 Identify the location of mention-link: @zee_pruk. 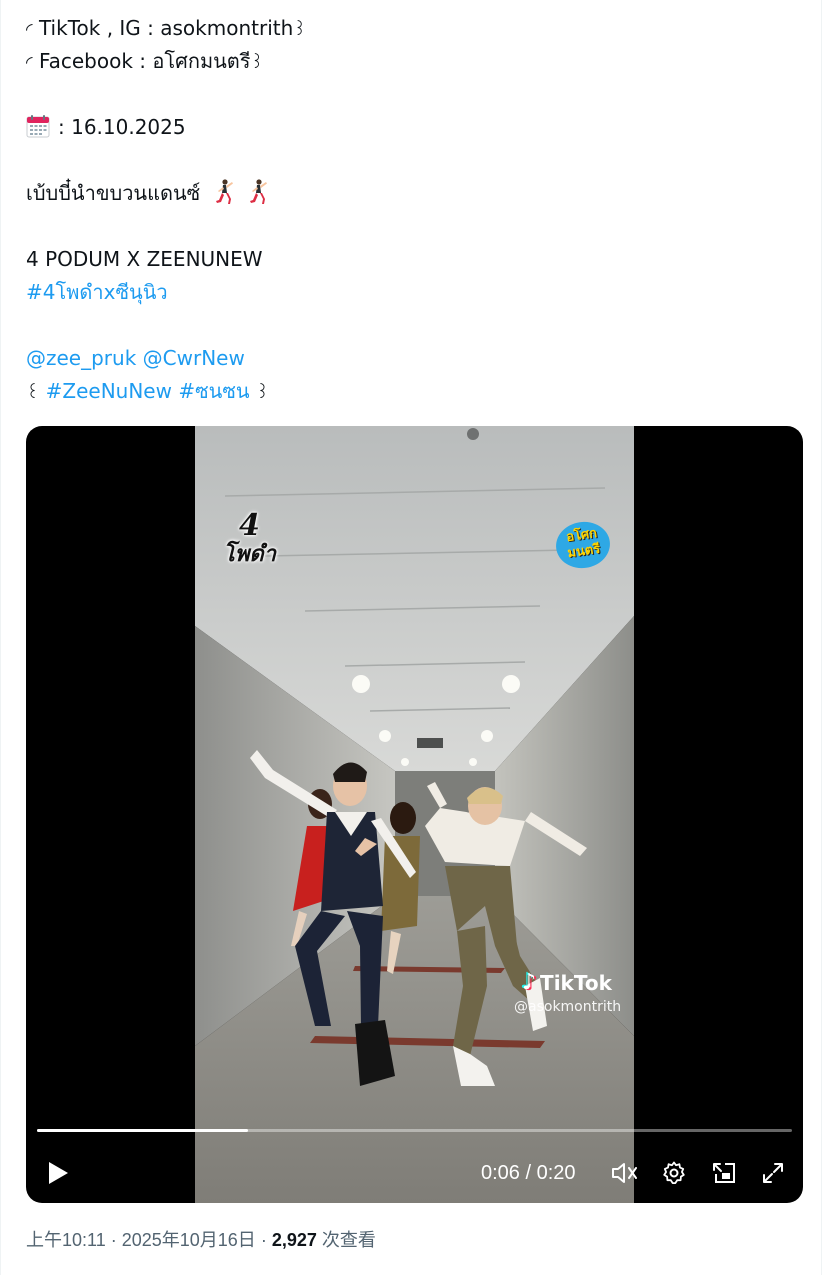
(81, 358).